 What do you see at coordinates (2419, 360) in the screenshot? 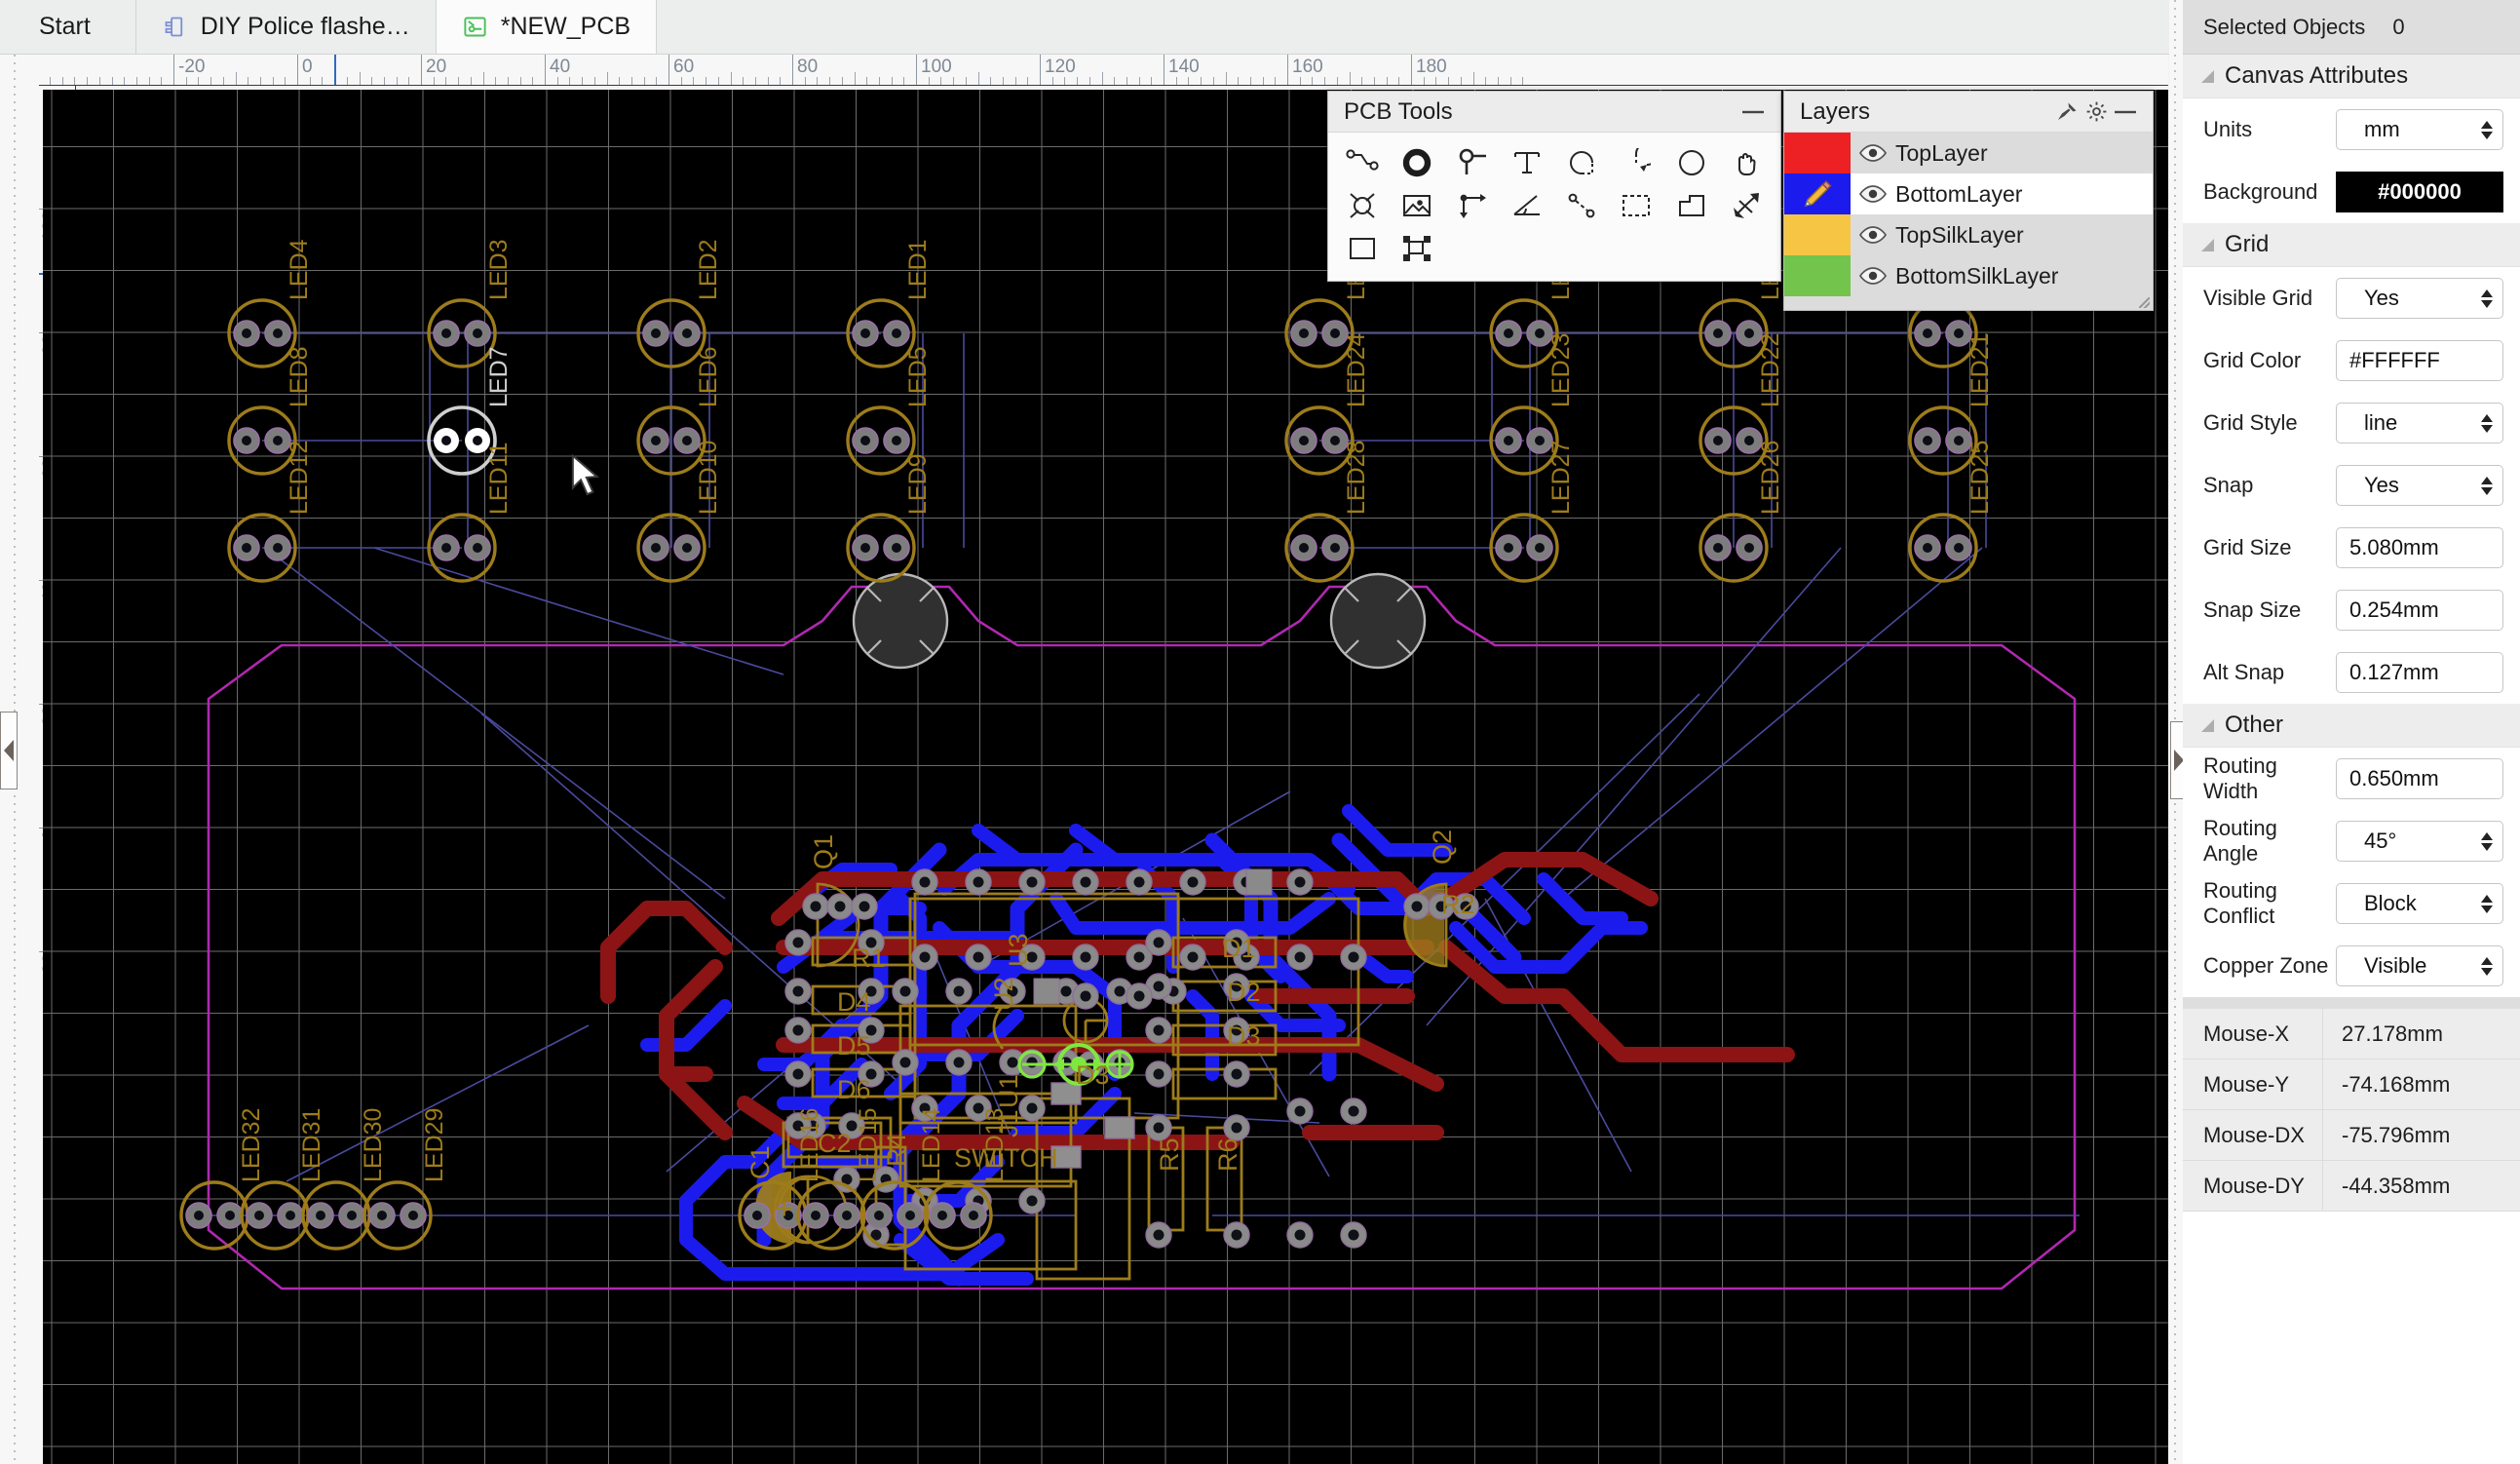
I see `property-input: #FFFFFF` at bounding box center [2419, 360].